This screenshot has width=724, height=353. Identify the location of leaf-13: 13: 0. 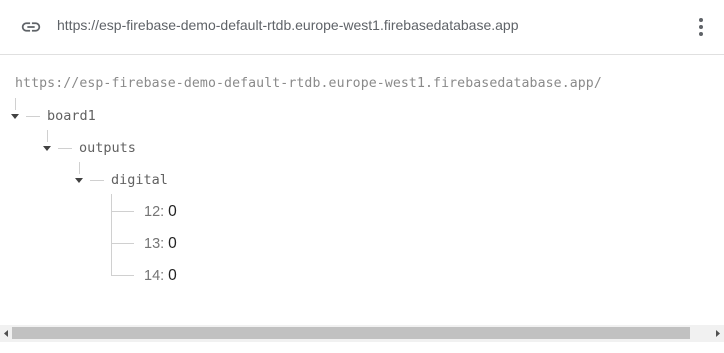
(160, 244).